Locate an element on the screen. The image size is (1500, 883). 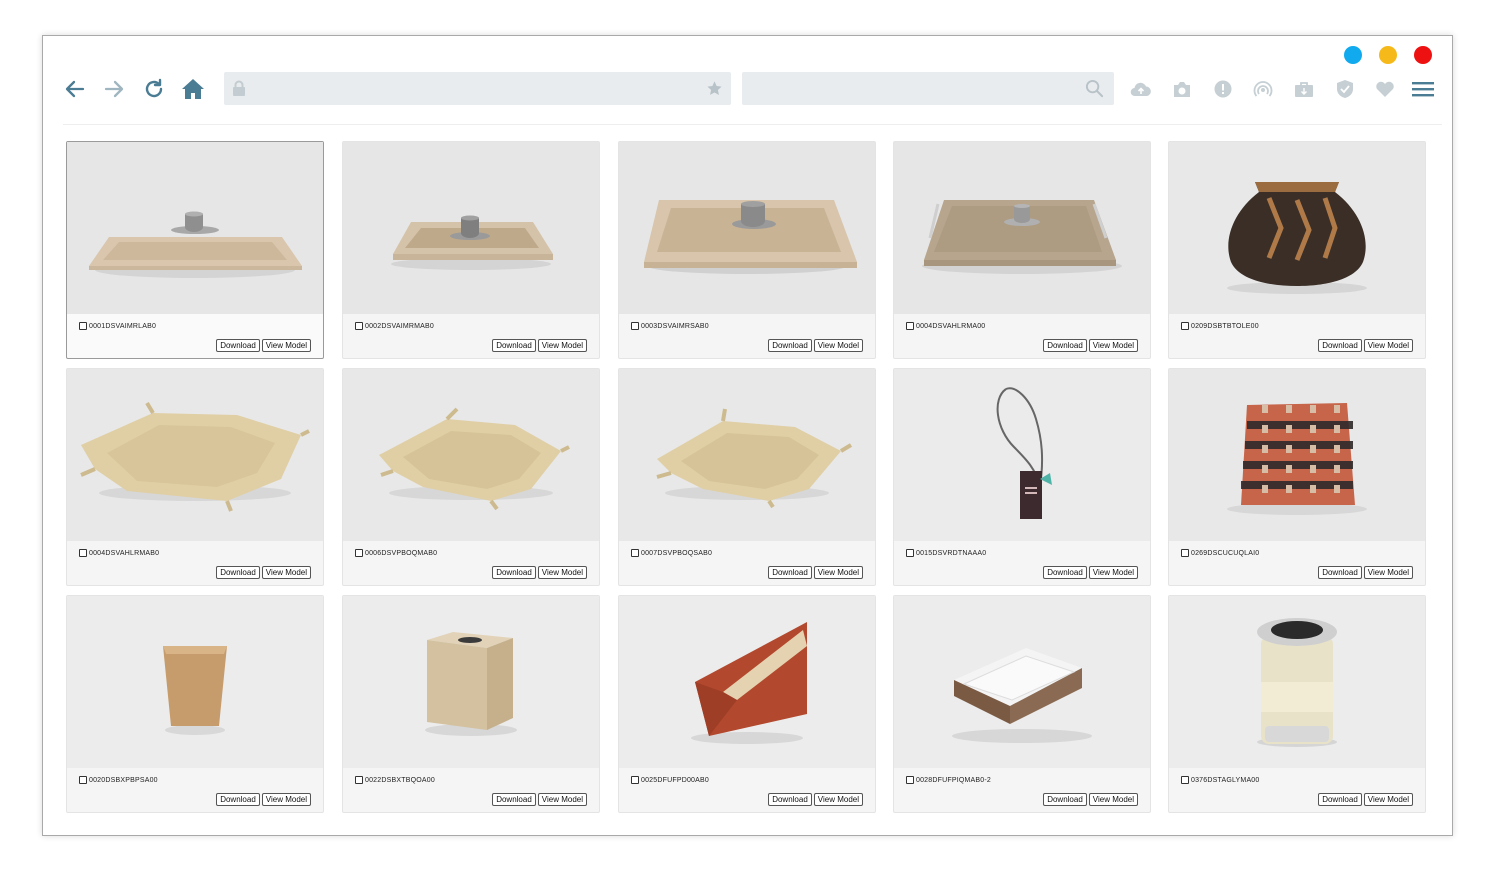
product-code-row: 0028DFUFPIQMAB0-2 is located at coordinates (948, 780).